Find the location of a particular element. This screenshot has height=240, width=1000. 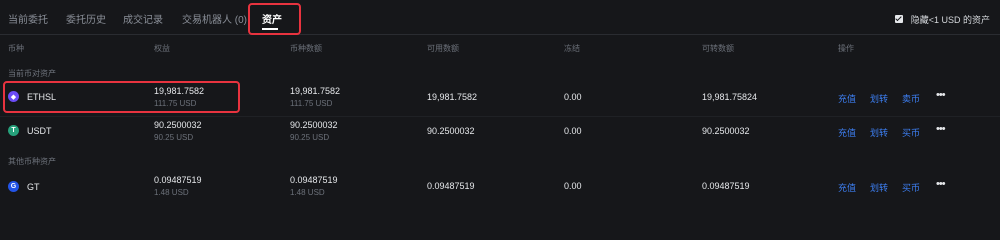

available-value: 19,981.7582 is located at coordinates (452, 97).